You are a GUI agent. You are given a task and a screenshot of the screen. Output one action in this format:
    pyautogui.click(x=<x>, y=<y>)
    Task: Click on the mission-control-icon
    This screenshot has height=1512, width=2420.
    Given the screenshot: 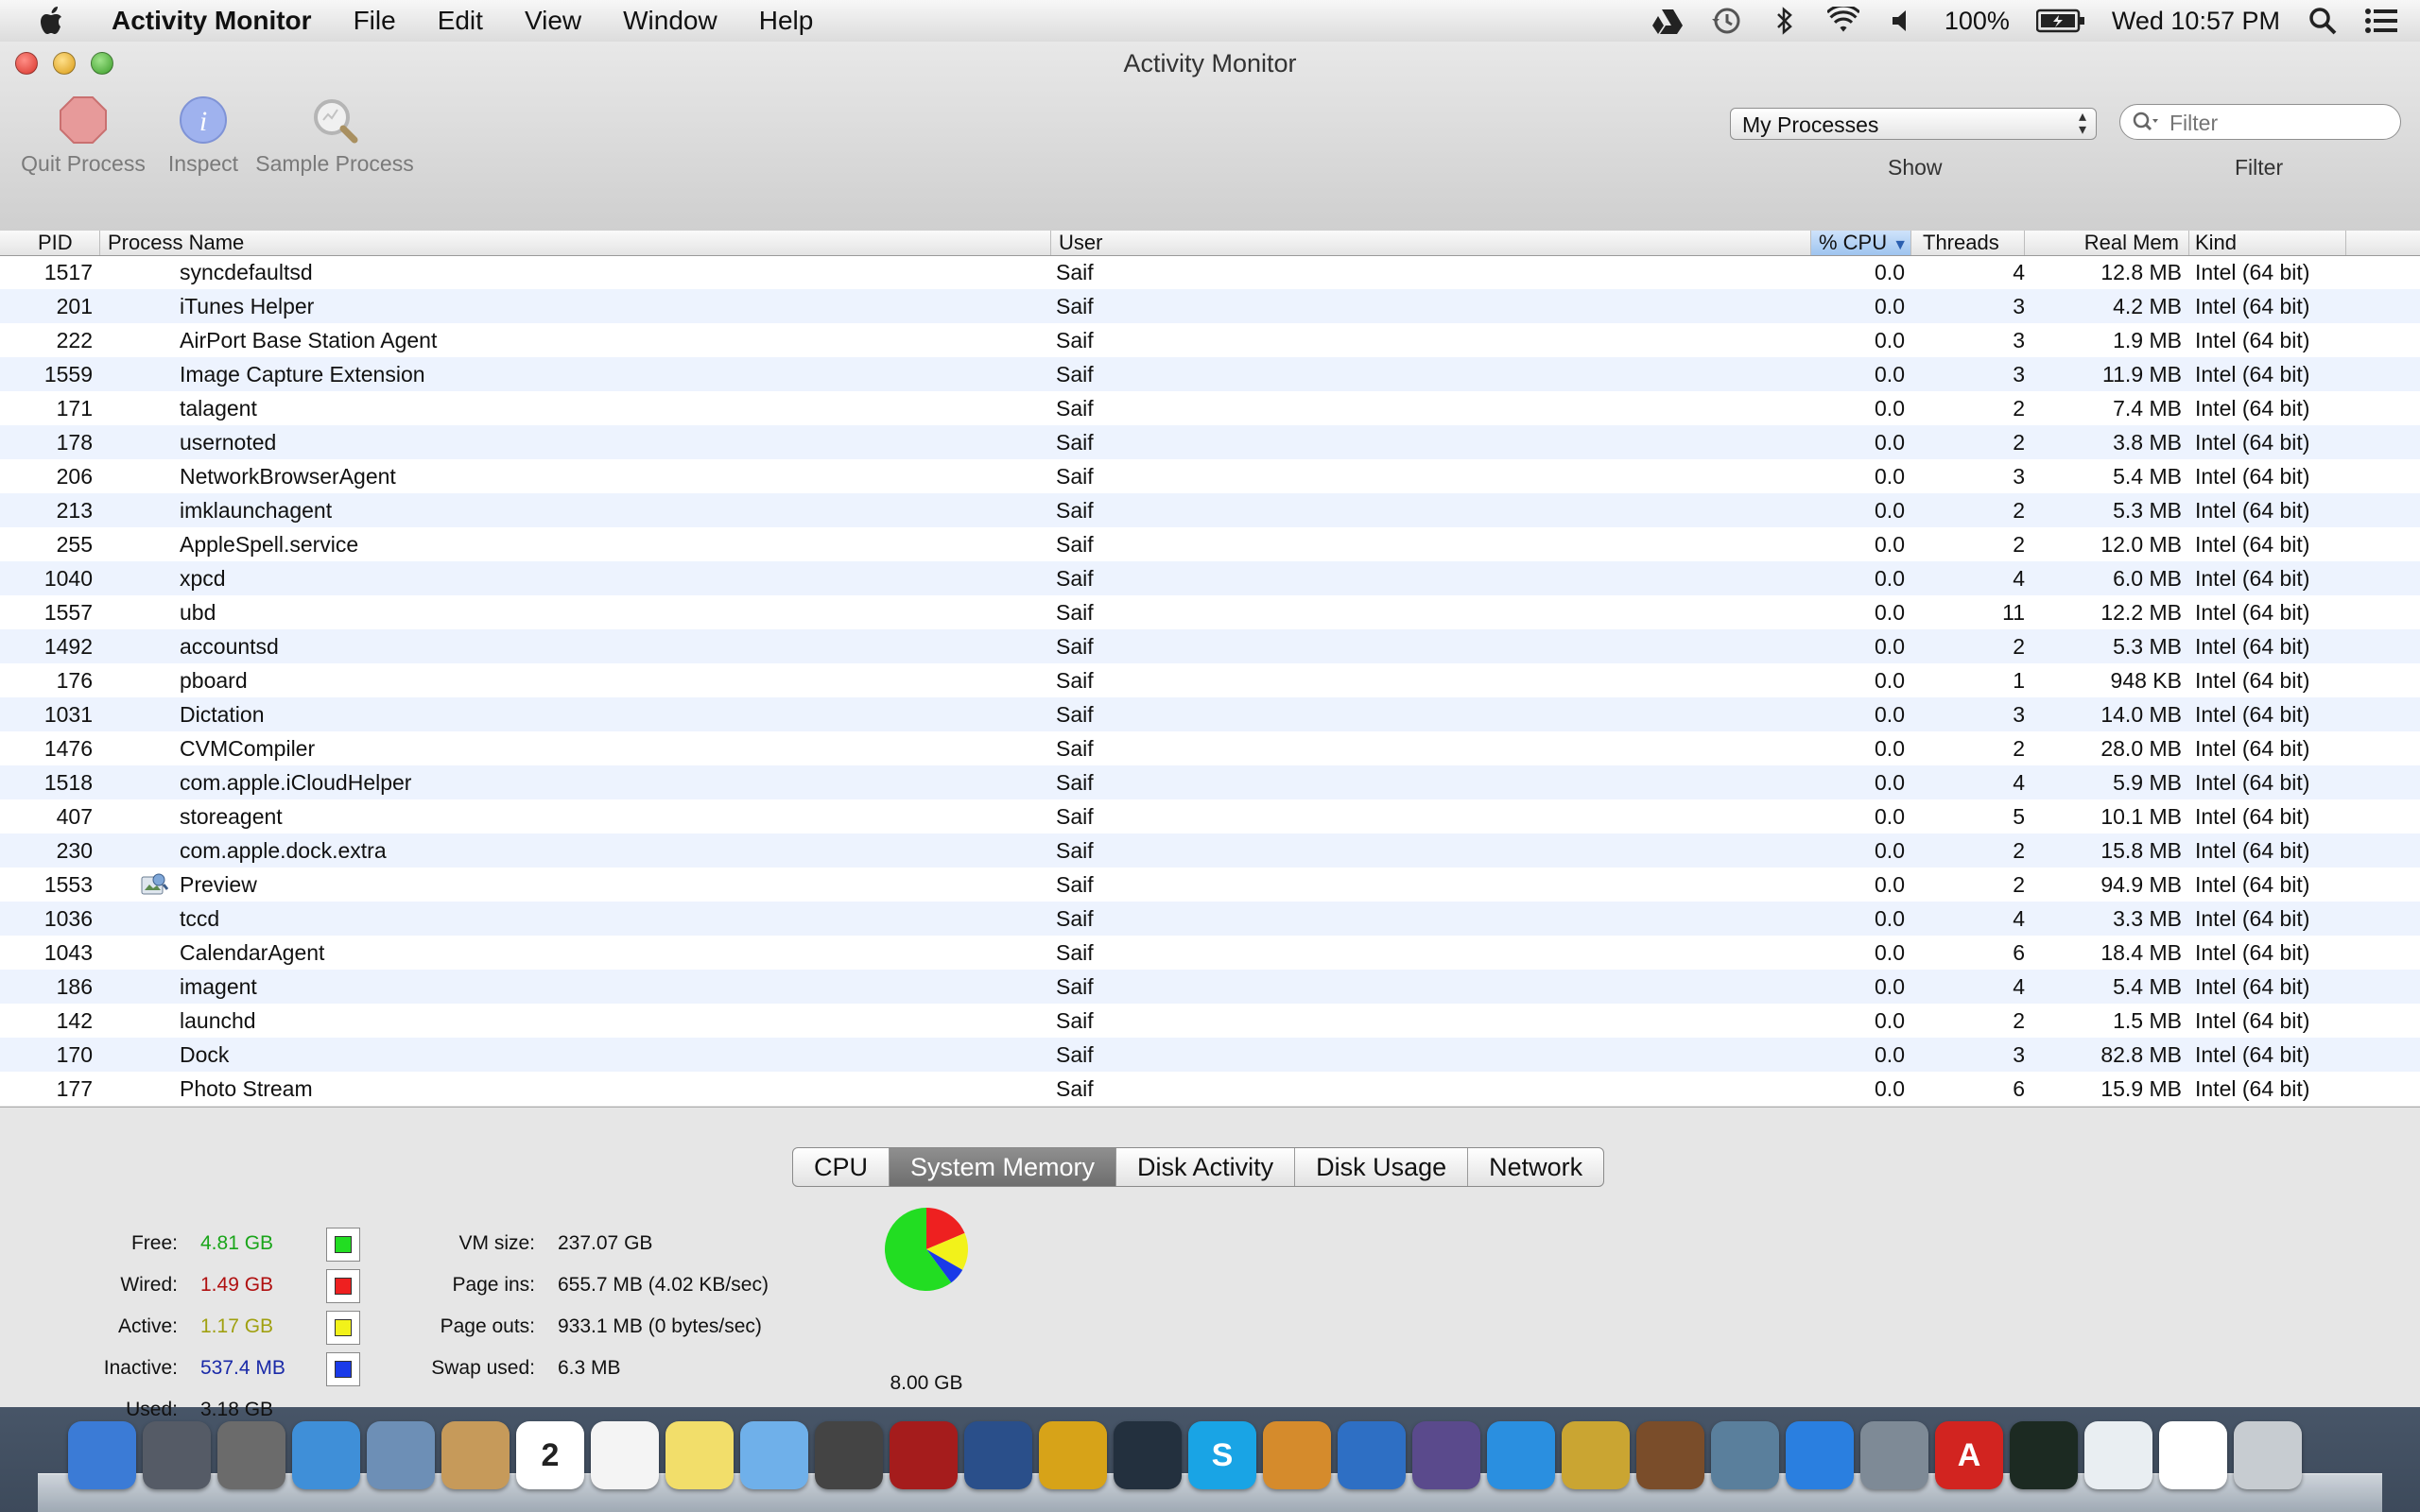 What is the action you would take?
    pyautogui.click(x=251, y=1455)
    